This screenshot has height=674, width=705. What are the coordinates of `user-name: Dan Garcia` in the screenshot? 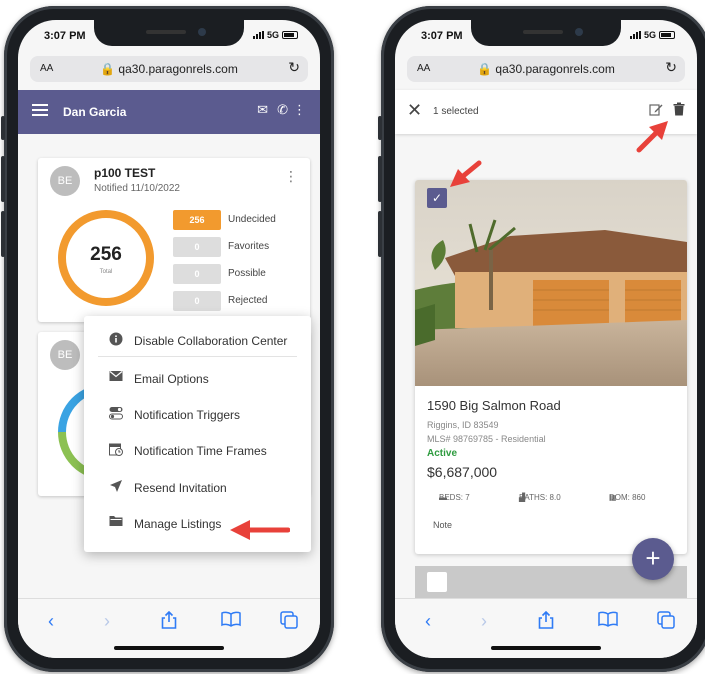 It's located at (95, 112).